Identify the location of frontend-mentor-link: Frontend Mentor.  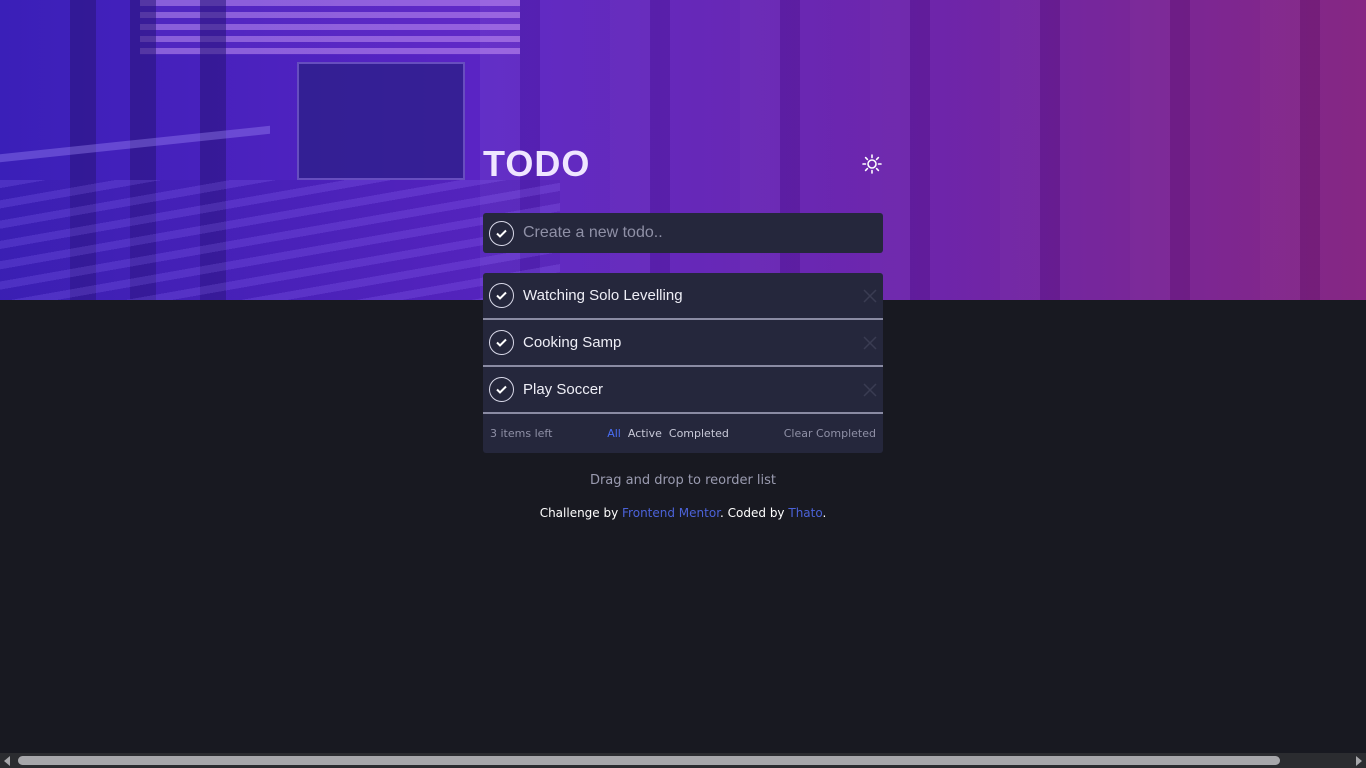
(671, 513).